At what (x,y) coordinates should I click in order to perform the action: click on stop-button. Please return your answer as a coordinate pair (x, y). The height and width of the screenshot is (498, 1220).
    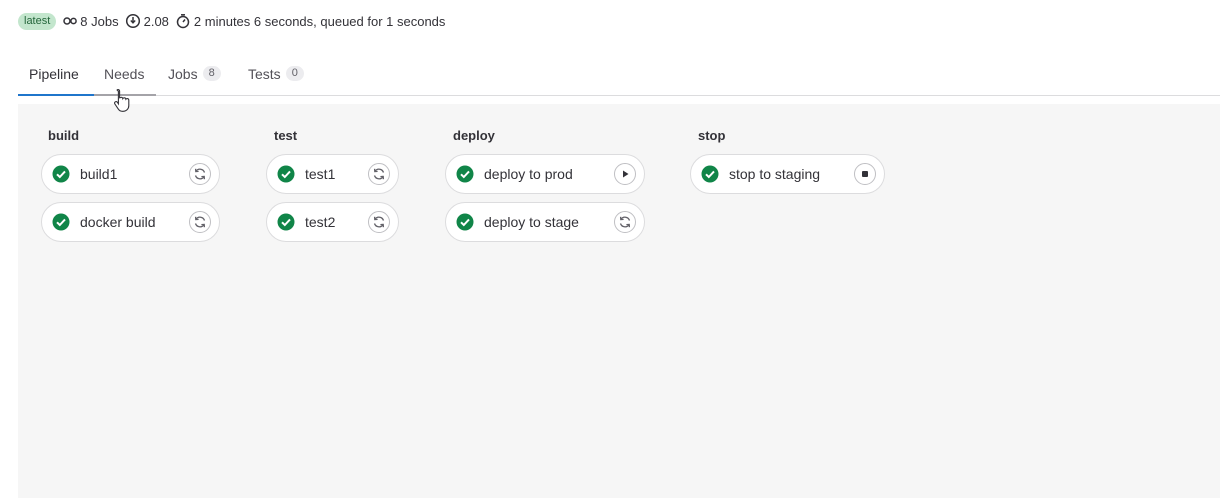
    Looking at the image, I should click on (865, 174).